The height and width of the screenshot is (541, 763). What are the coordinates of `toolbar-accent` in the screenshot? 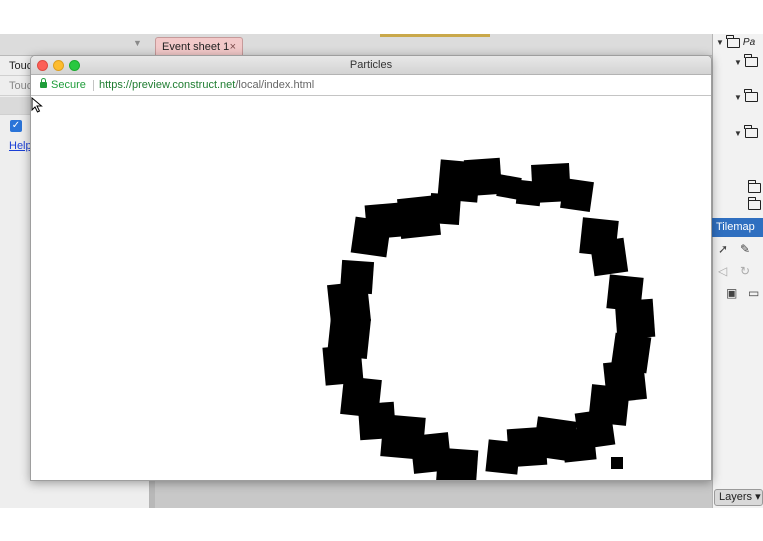 It's located at (435, 35).